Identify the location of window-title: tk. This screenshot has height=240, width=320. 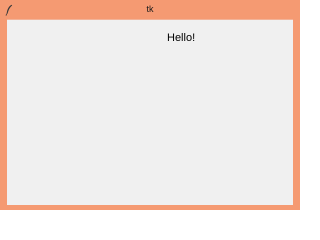
(150, 9).